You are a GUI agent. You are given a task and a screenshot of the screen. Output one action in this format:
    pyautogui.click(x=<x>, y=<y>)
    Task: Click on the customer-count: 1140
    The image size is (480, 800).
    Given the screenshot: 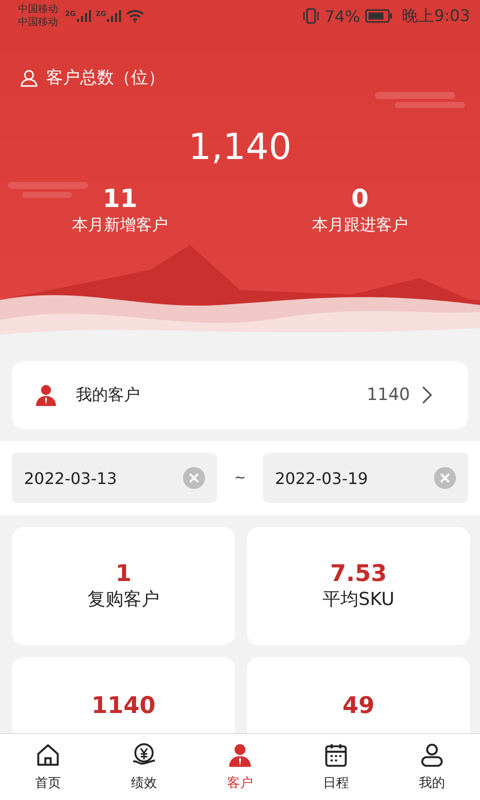 What is the action you would take?
    pyautogui.click(x=388, y=395)
    